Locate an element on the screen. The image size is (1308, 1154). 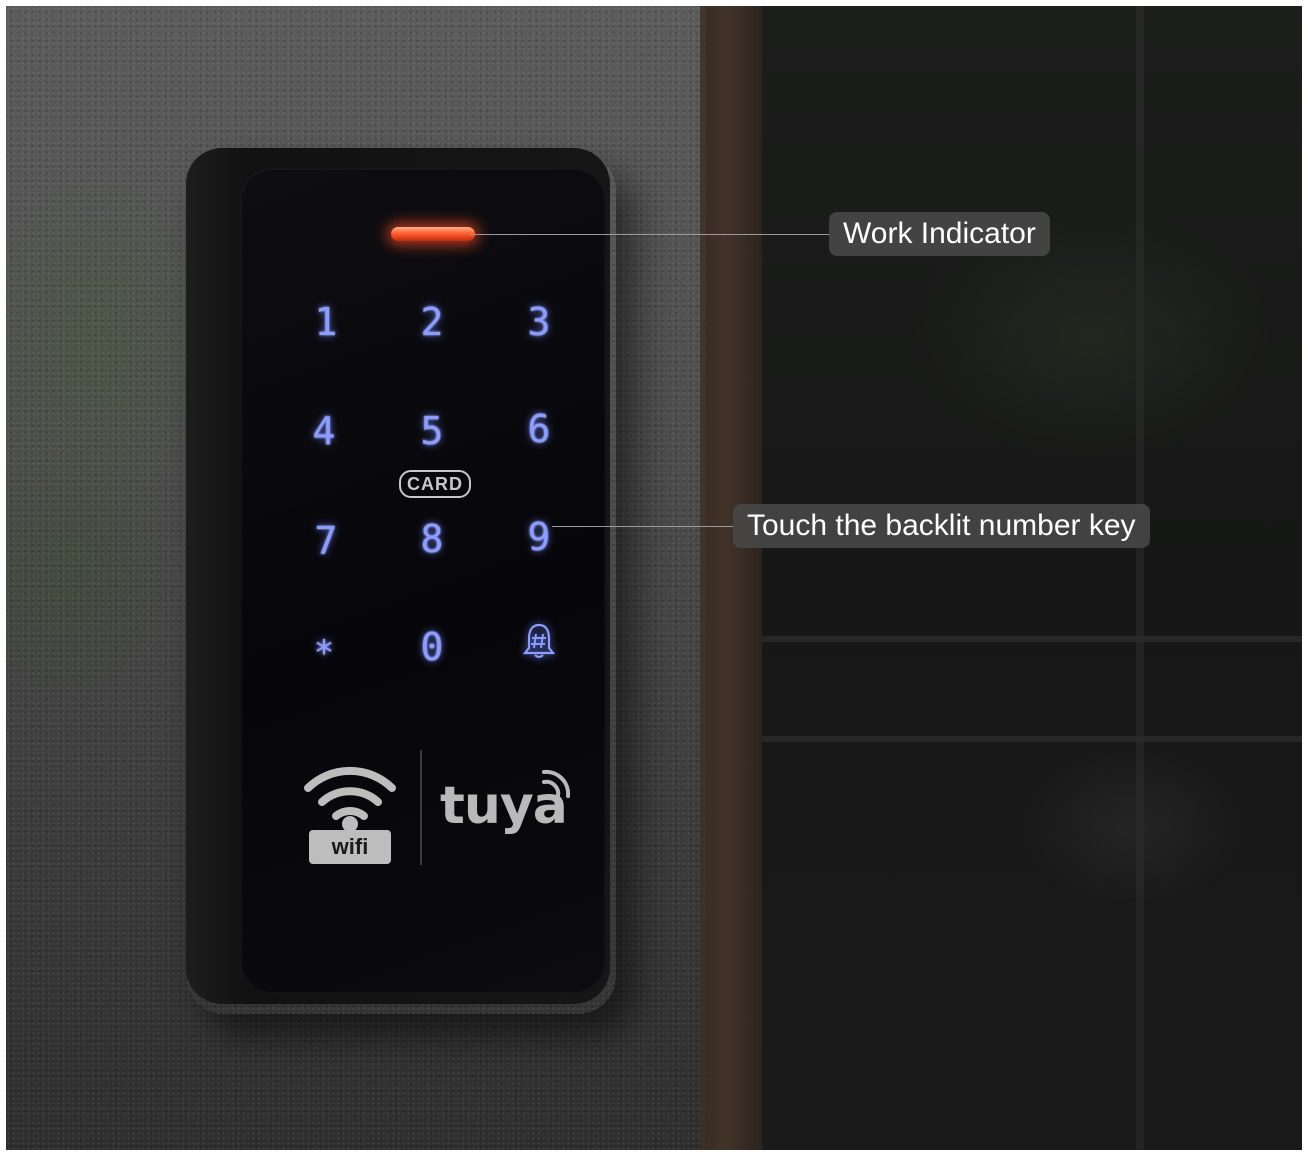
key-star: * is located at coordinates (324, 653).